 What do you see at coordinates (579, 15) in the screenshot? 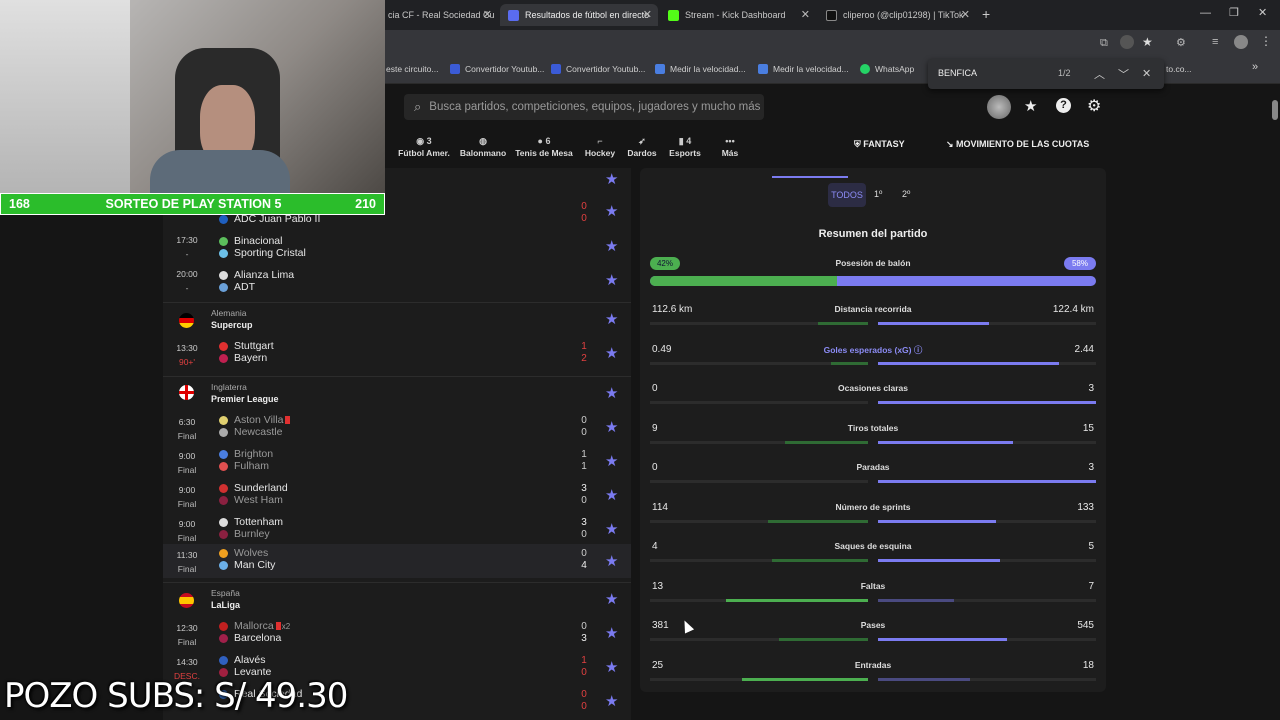
I see `tab-resultados: Resultados de fútbol en directo ✕` at bounding box center [579, 15].